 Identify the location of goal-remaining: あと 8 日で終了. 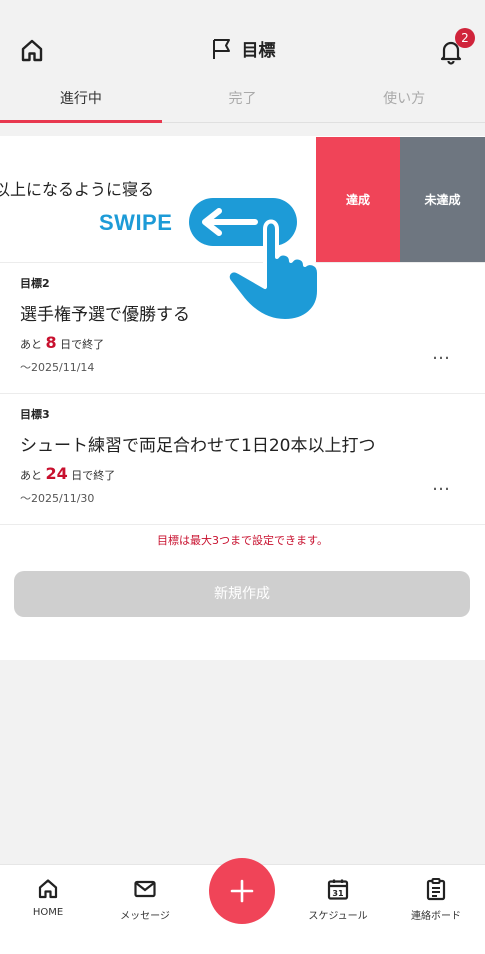
(62, 342).